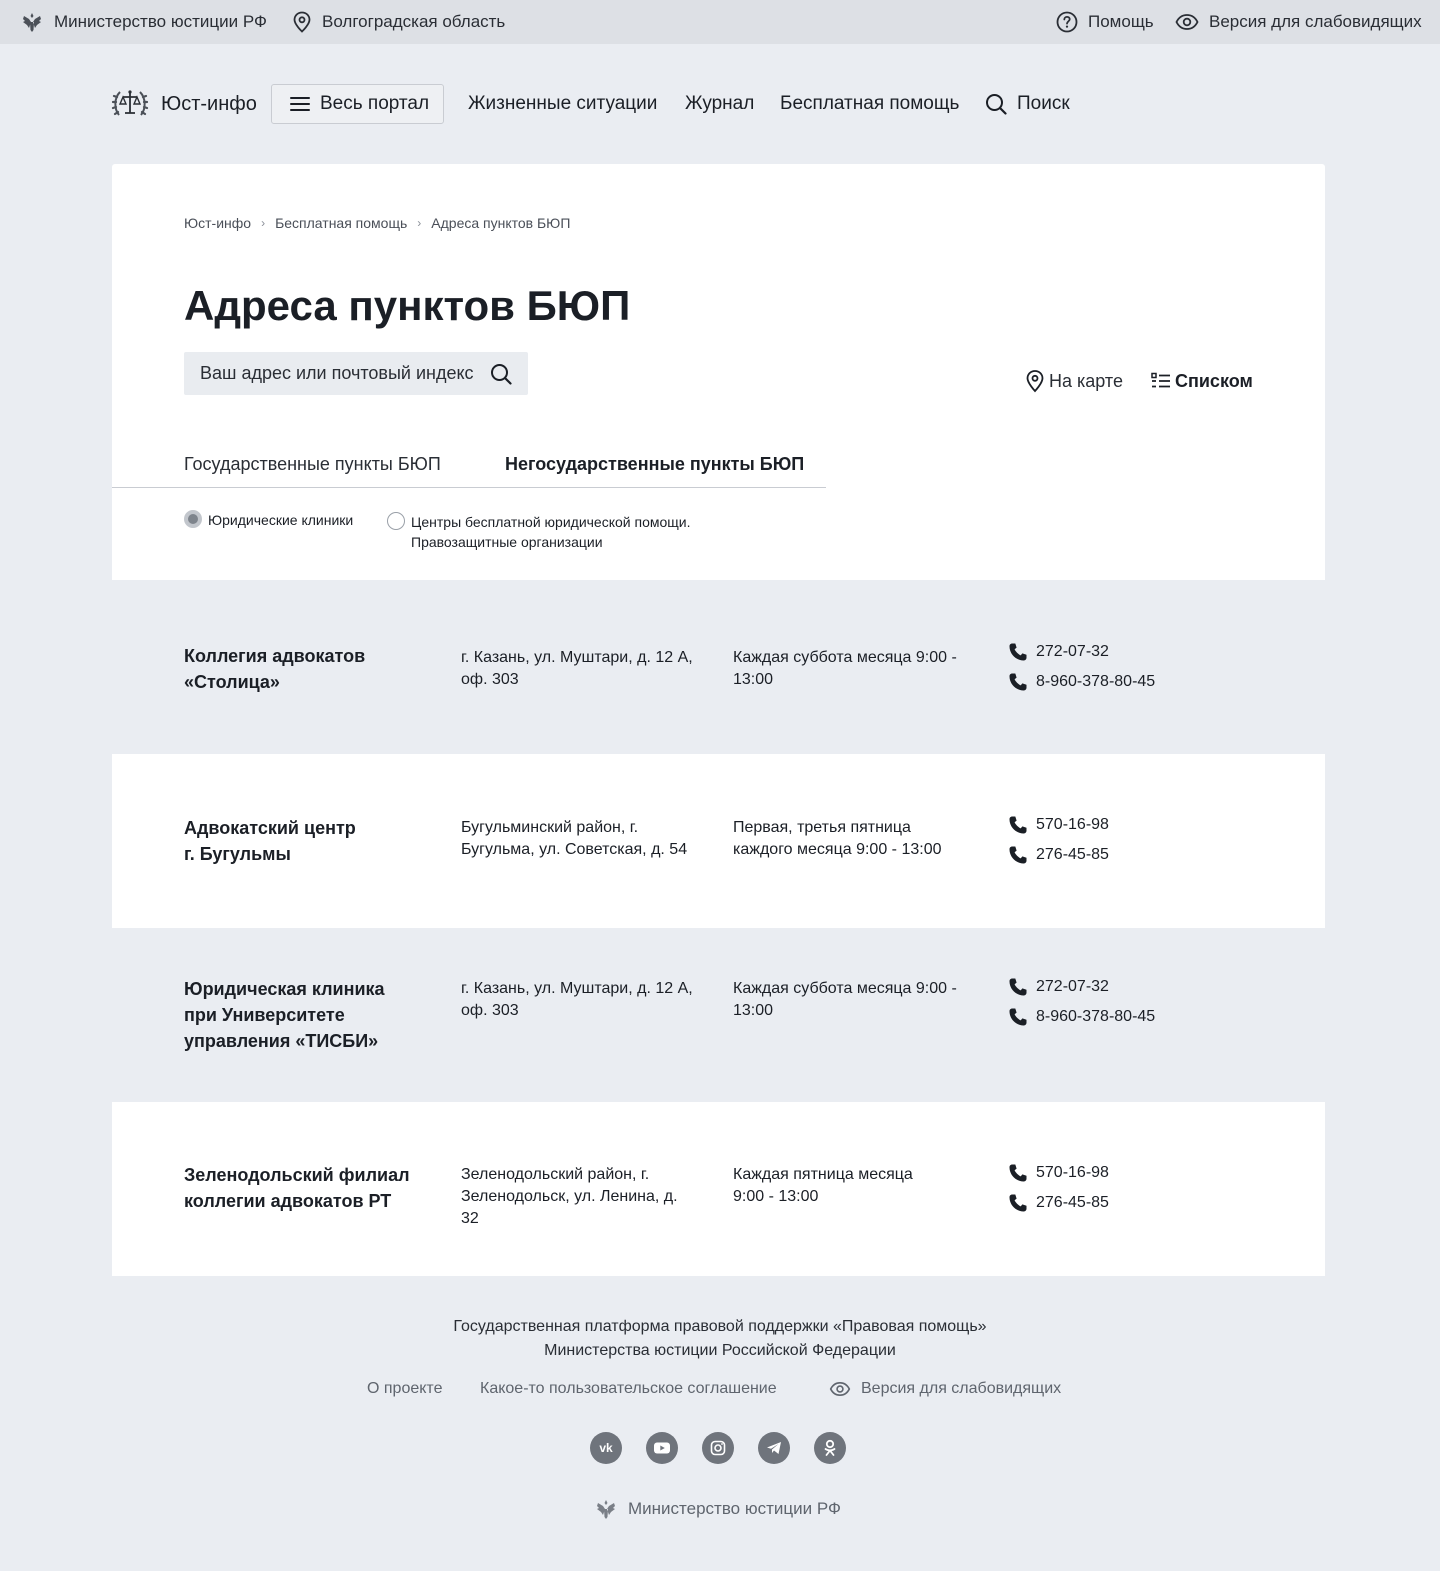 The width and height of the screenshot is (1440, 1571). What do you see at coordinates (232, 682) in the screenshot?
I see `org-name-line: «Столица»` at bounding box center [232, 682].